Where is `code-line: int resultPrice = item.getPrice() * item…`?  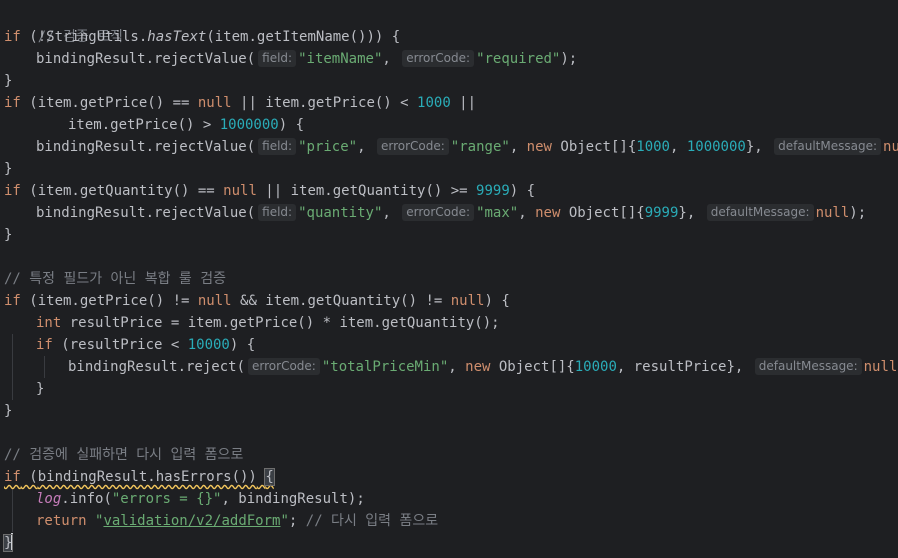 code-line: int resultPrice = item.getPrice() * item… is located at coordinates (268, 323).